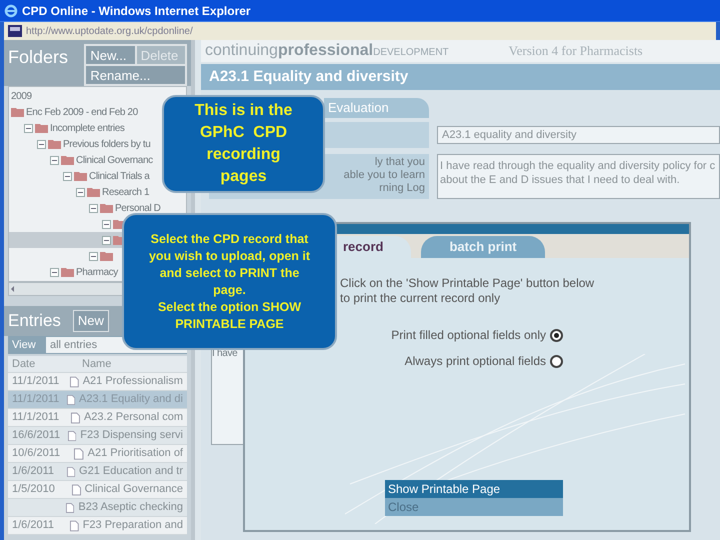 This screenshot has height=540, width=720. What do you see at coordinates (90, 321) in the screenshot?
I see `new-entry-button: New` at bounding box center [90, 321].